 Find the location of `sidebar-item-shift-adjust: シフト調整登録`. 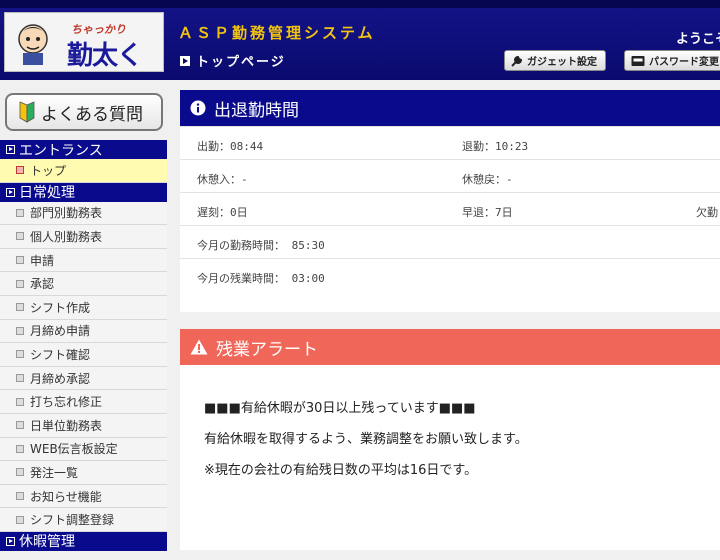

sidebar-item-shift-adjust: シフト調整登録 is located at coordinates (83, 520).